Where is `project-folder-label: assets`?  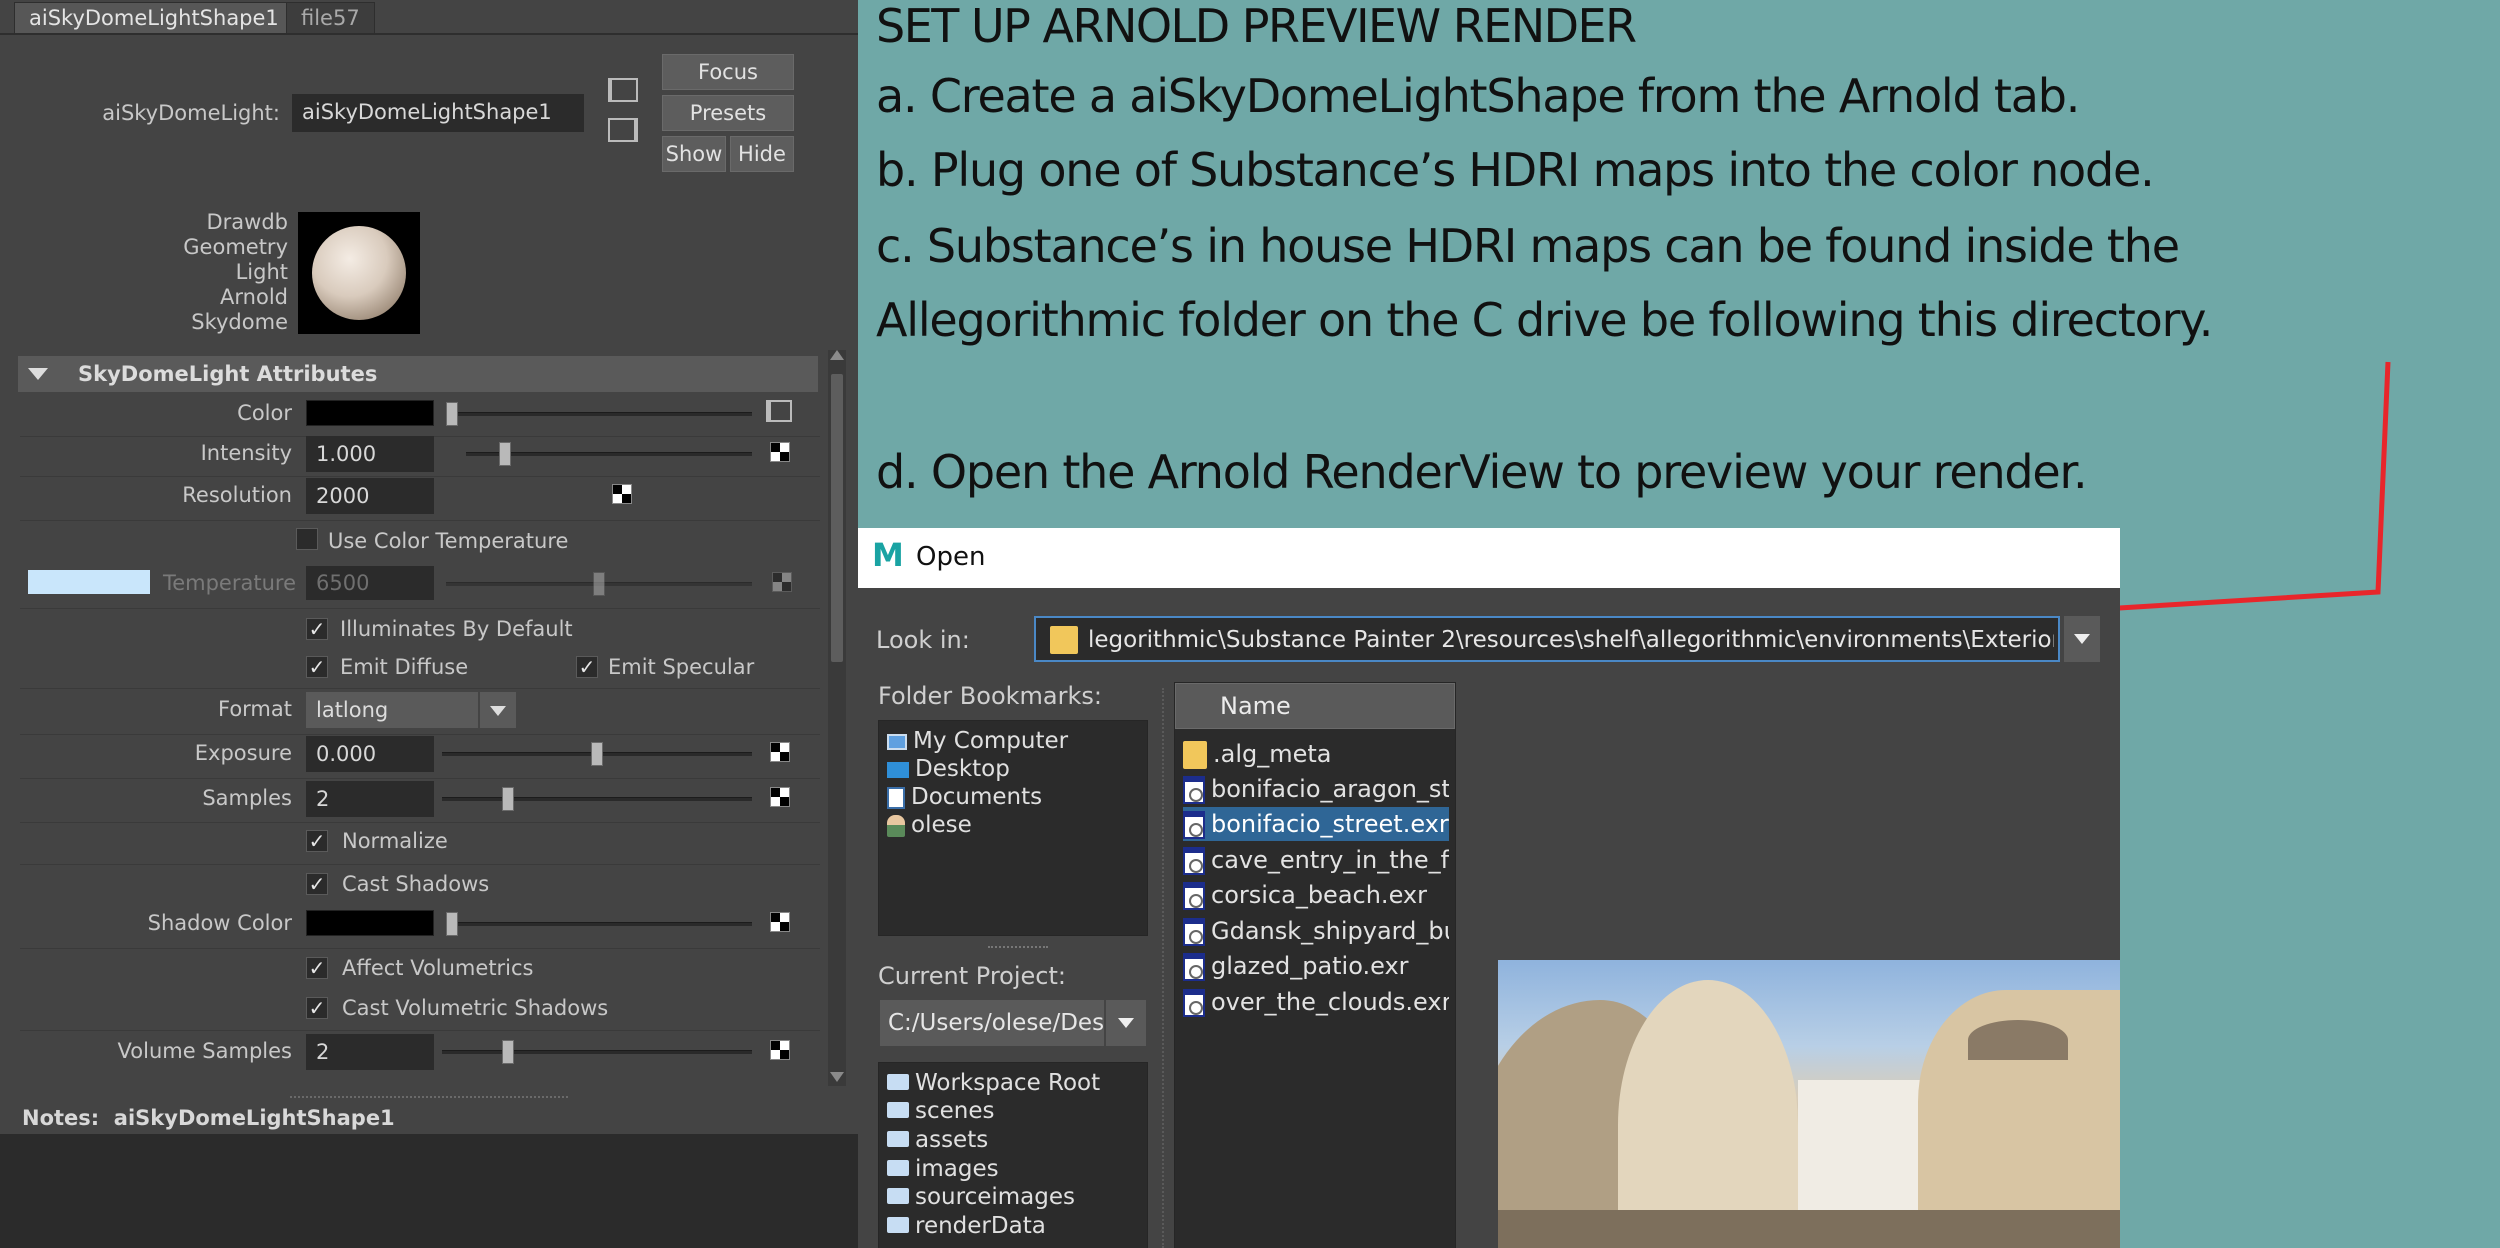
project-folder-label: assets is located at coordinates (952, 1140).